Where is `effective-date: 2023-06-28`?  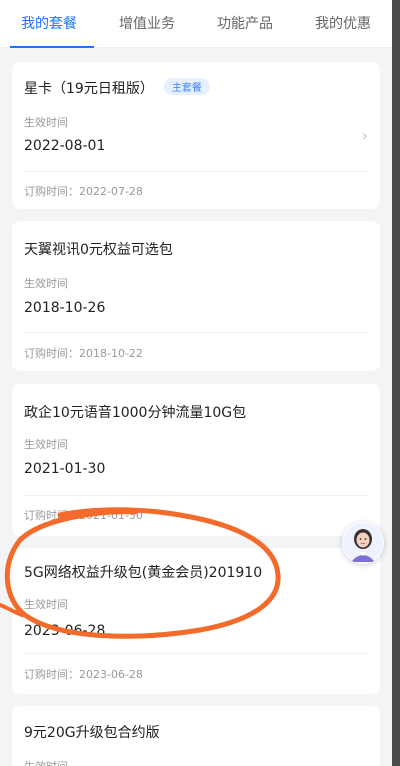 effective-date: 2023-06-28 is located at coordinates (65, 631).